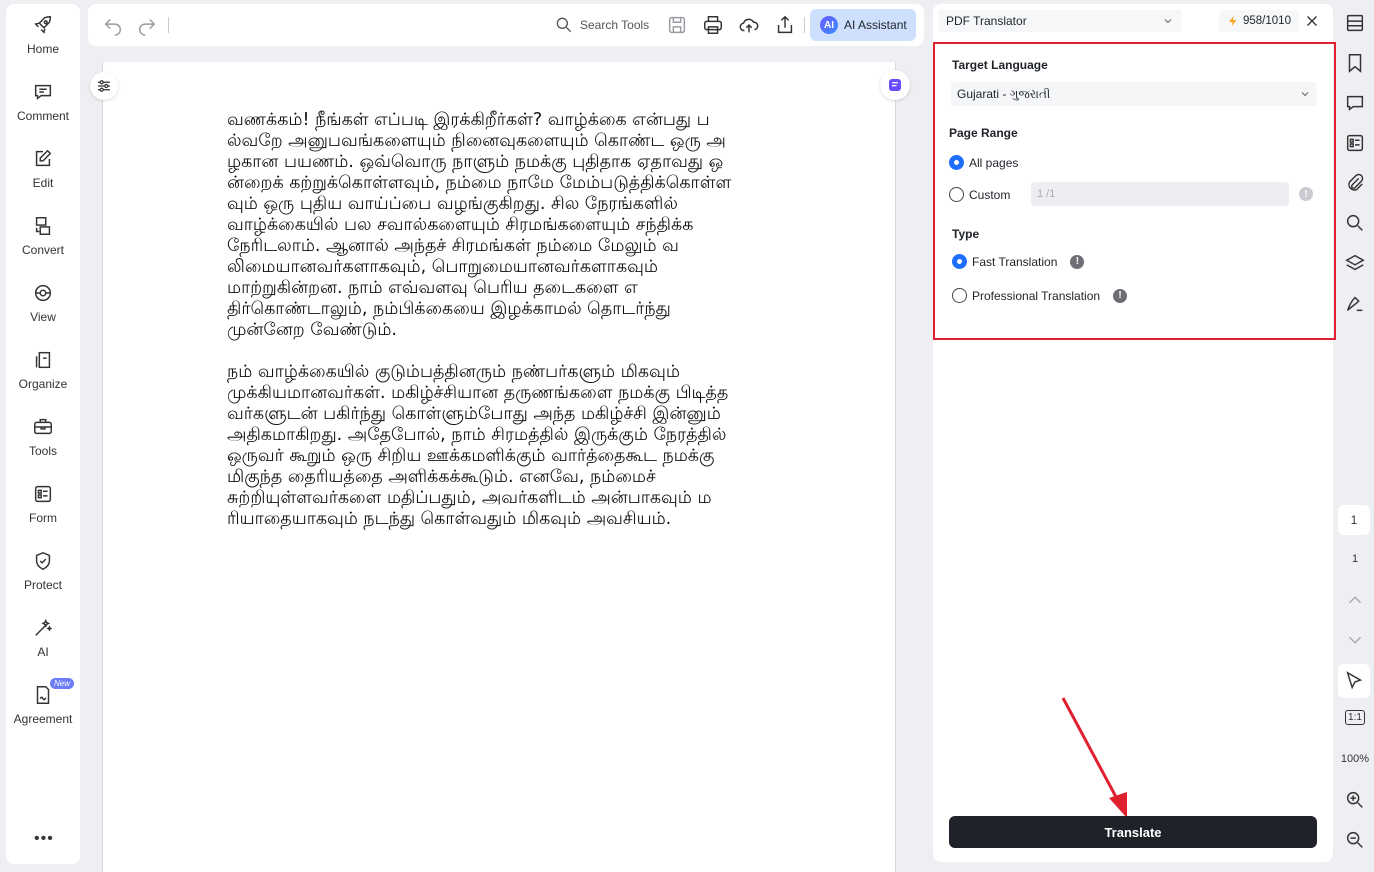 This screenshot has width=1374, height=872. I want to click on bookmark-icon, so click(1355, 63).